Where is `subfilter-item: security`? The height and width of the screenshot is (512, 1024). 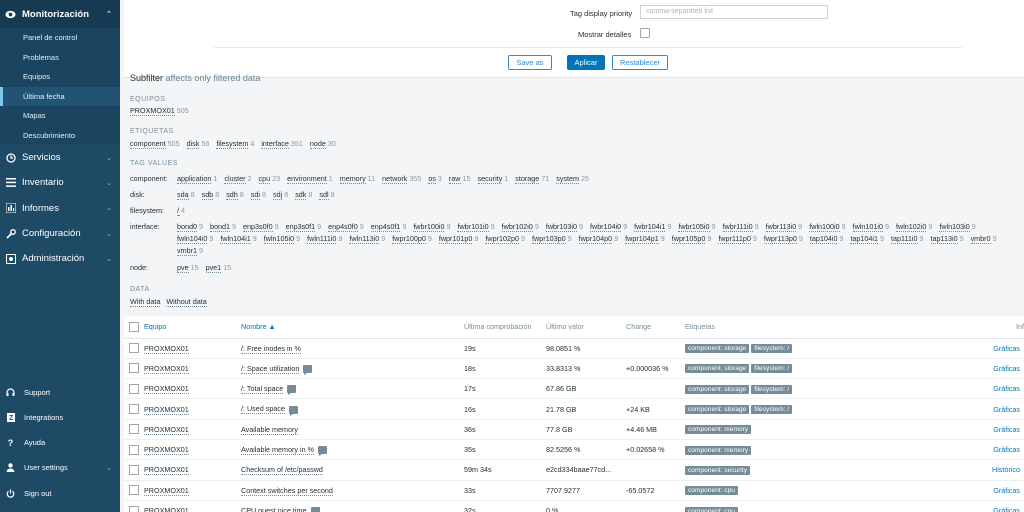 subfilter-item: security is located at coordinates (490, 179).